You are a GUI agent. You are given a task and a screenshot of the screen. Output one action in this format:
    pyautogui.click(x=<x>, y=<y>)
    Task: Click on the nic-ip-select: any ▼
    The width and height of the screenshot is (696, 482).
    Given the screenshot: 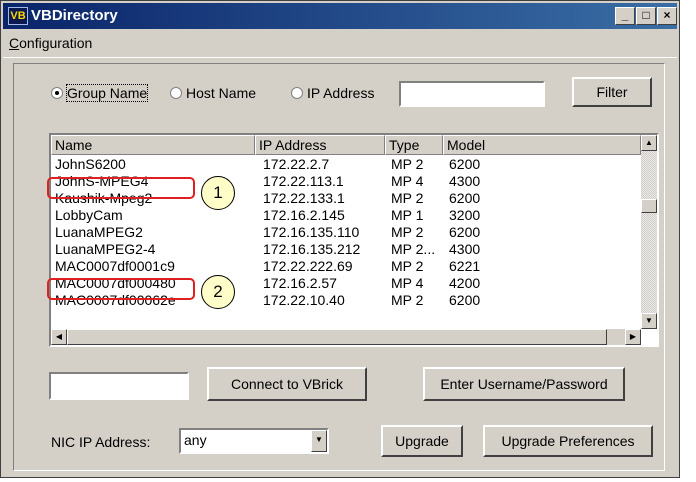 What is the action you would take?
    pyautogui.click(x=254, y=441)
    